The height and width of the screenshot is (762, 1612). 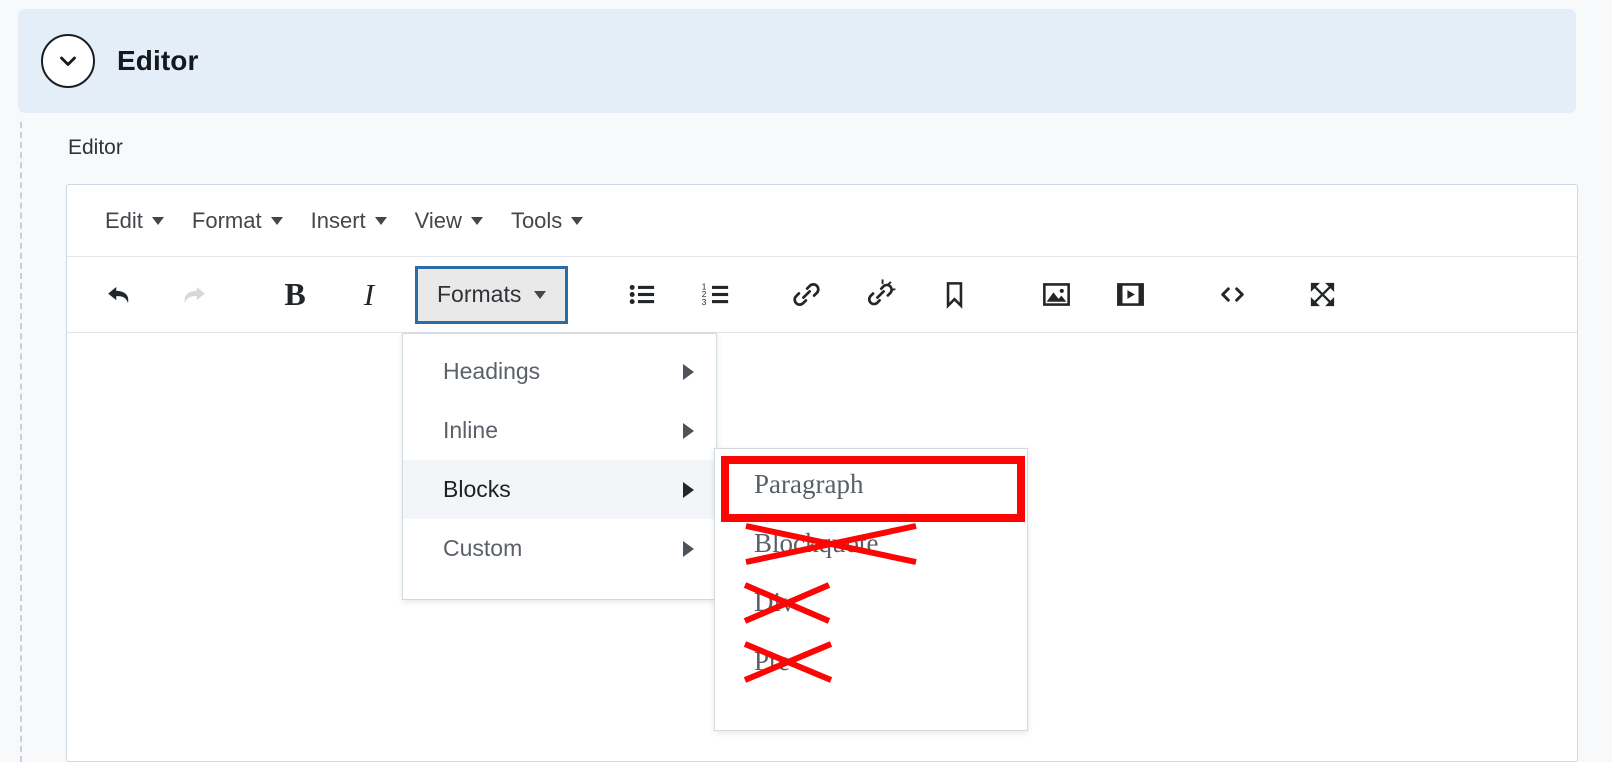 I want to click on submenu-item-label: Pre, so click(x=772, y=661).